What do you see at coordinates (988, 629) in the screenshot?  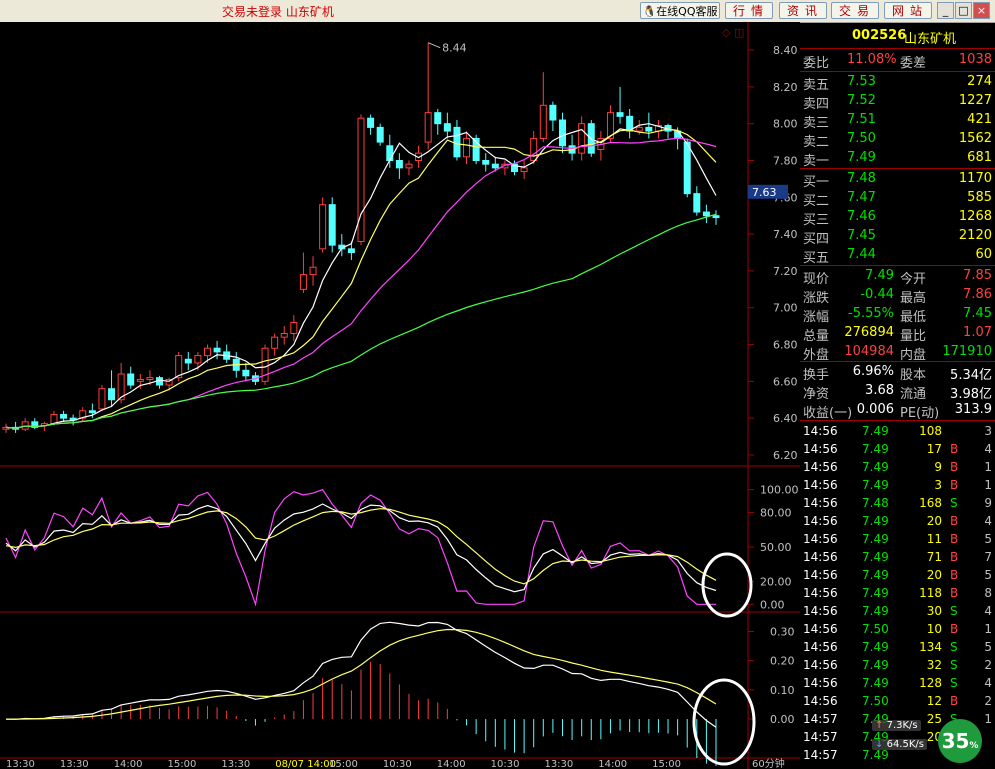 I see `tick-count: 1` at bounding box center [988, 629].